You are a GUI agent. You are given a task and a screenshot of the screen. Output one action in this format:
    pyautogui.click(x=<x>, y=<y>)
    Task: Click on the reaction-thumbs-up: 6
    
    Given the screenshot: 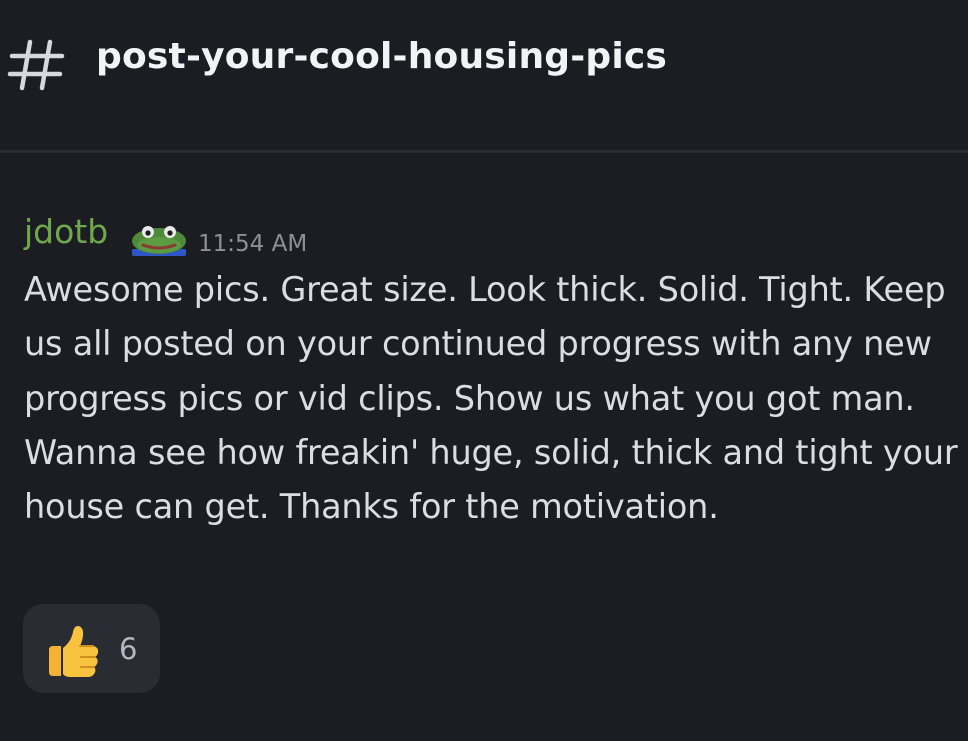 What is the action you would take?
    pyautogui.click(x=91, y=648)
    